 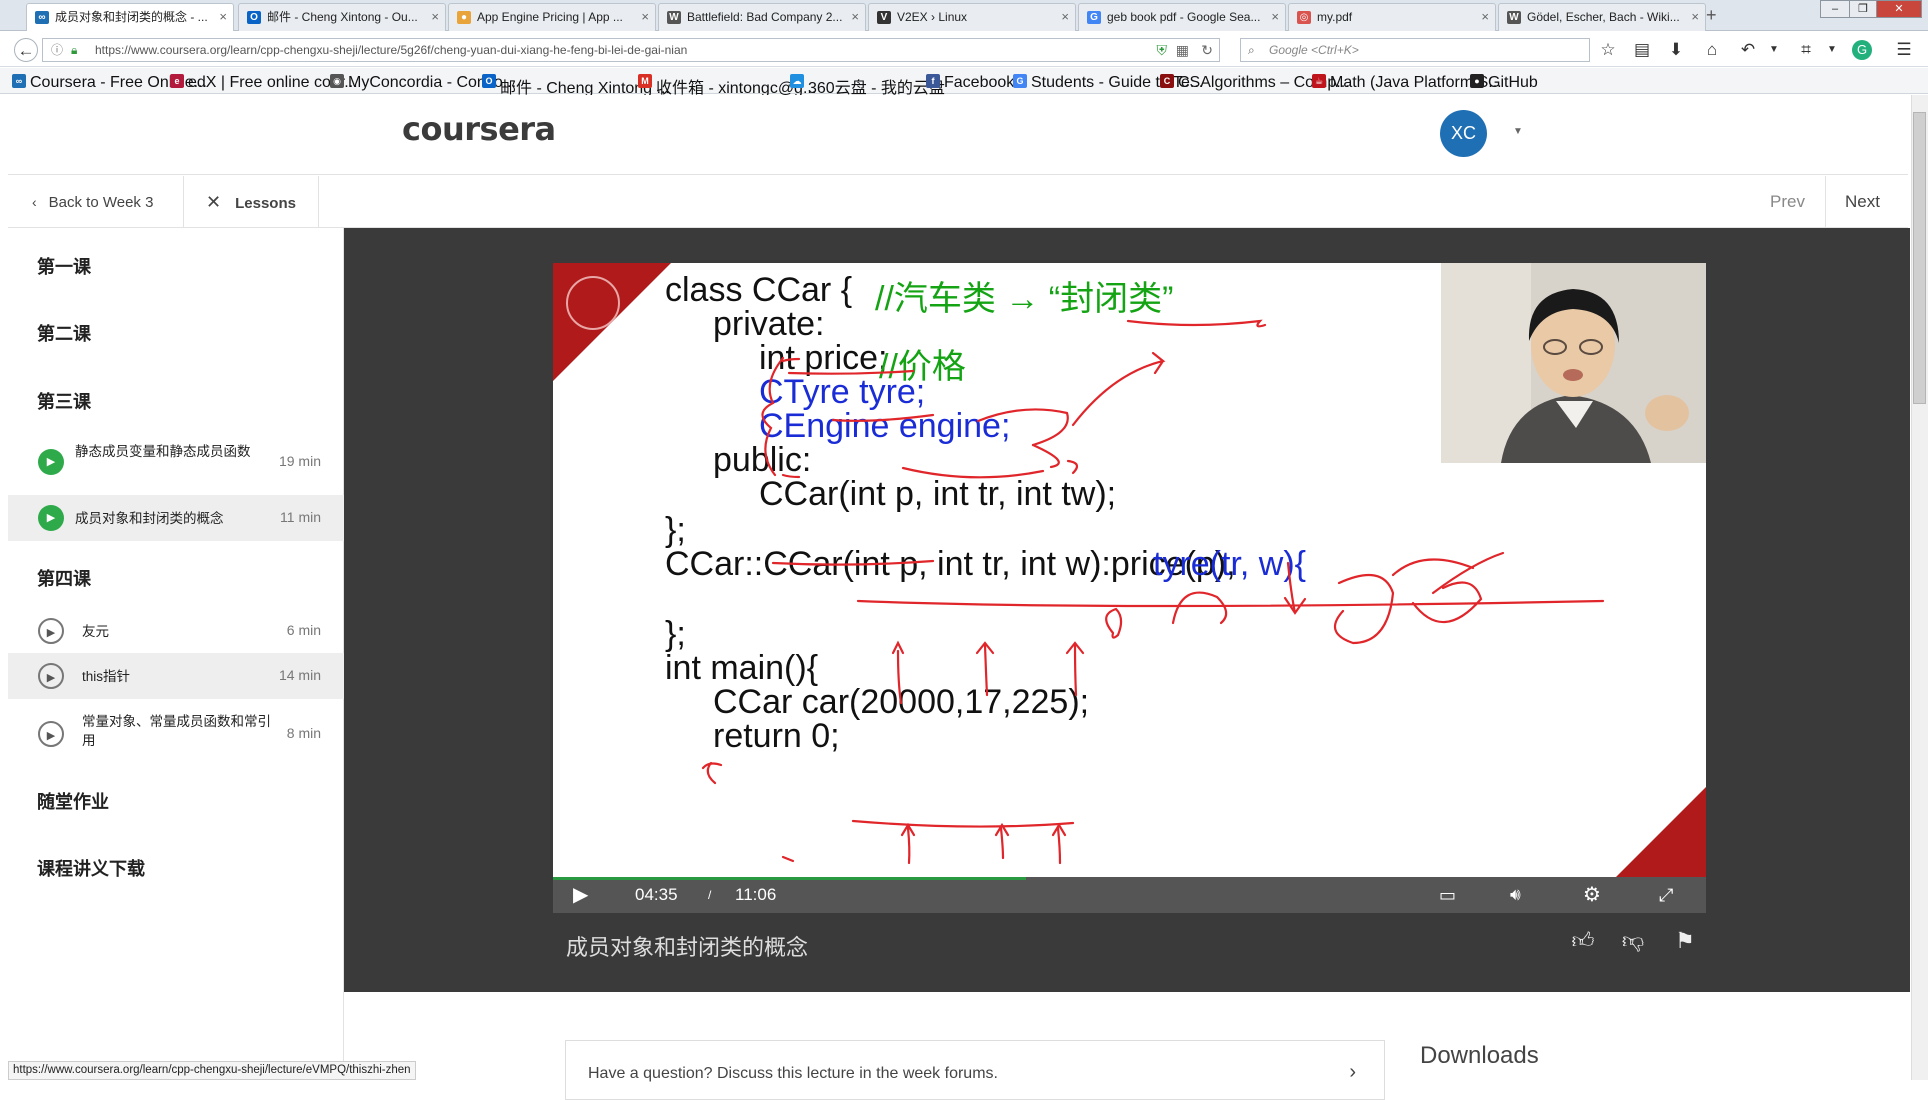 I want to click on bookmark-7: f Facebook, so click(x=970, y=83).